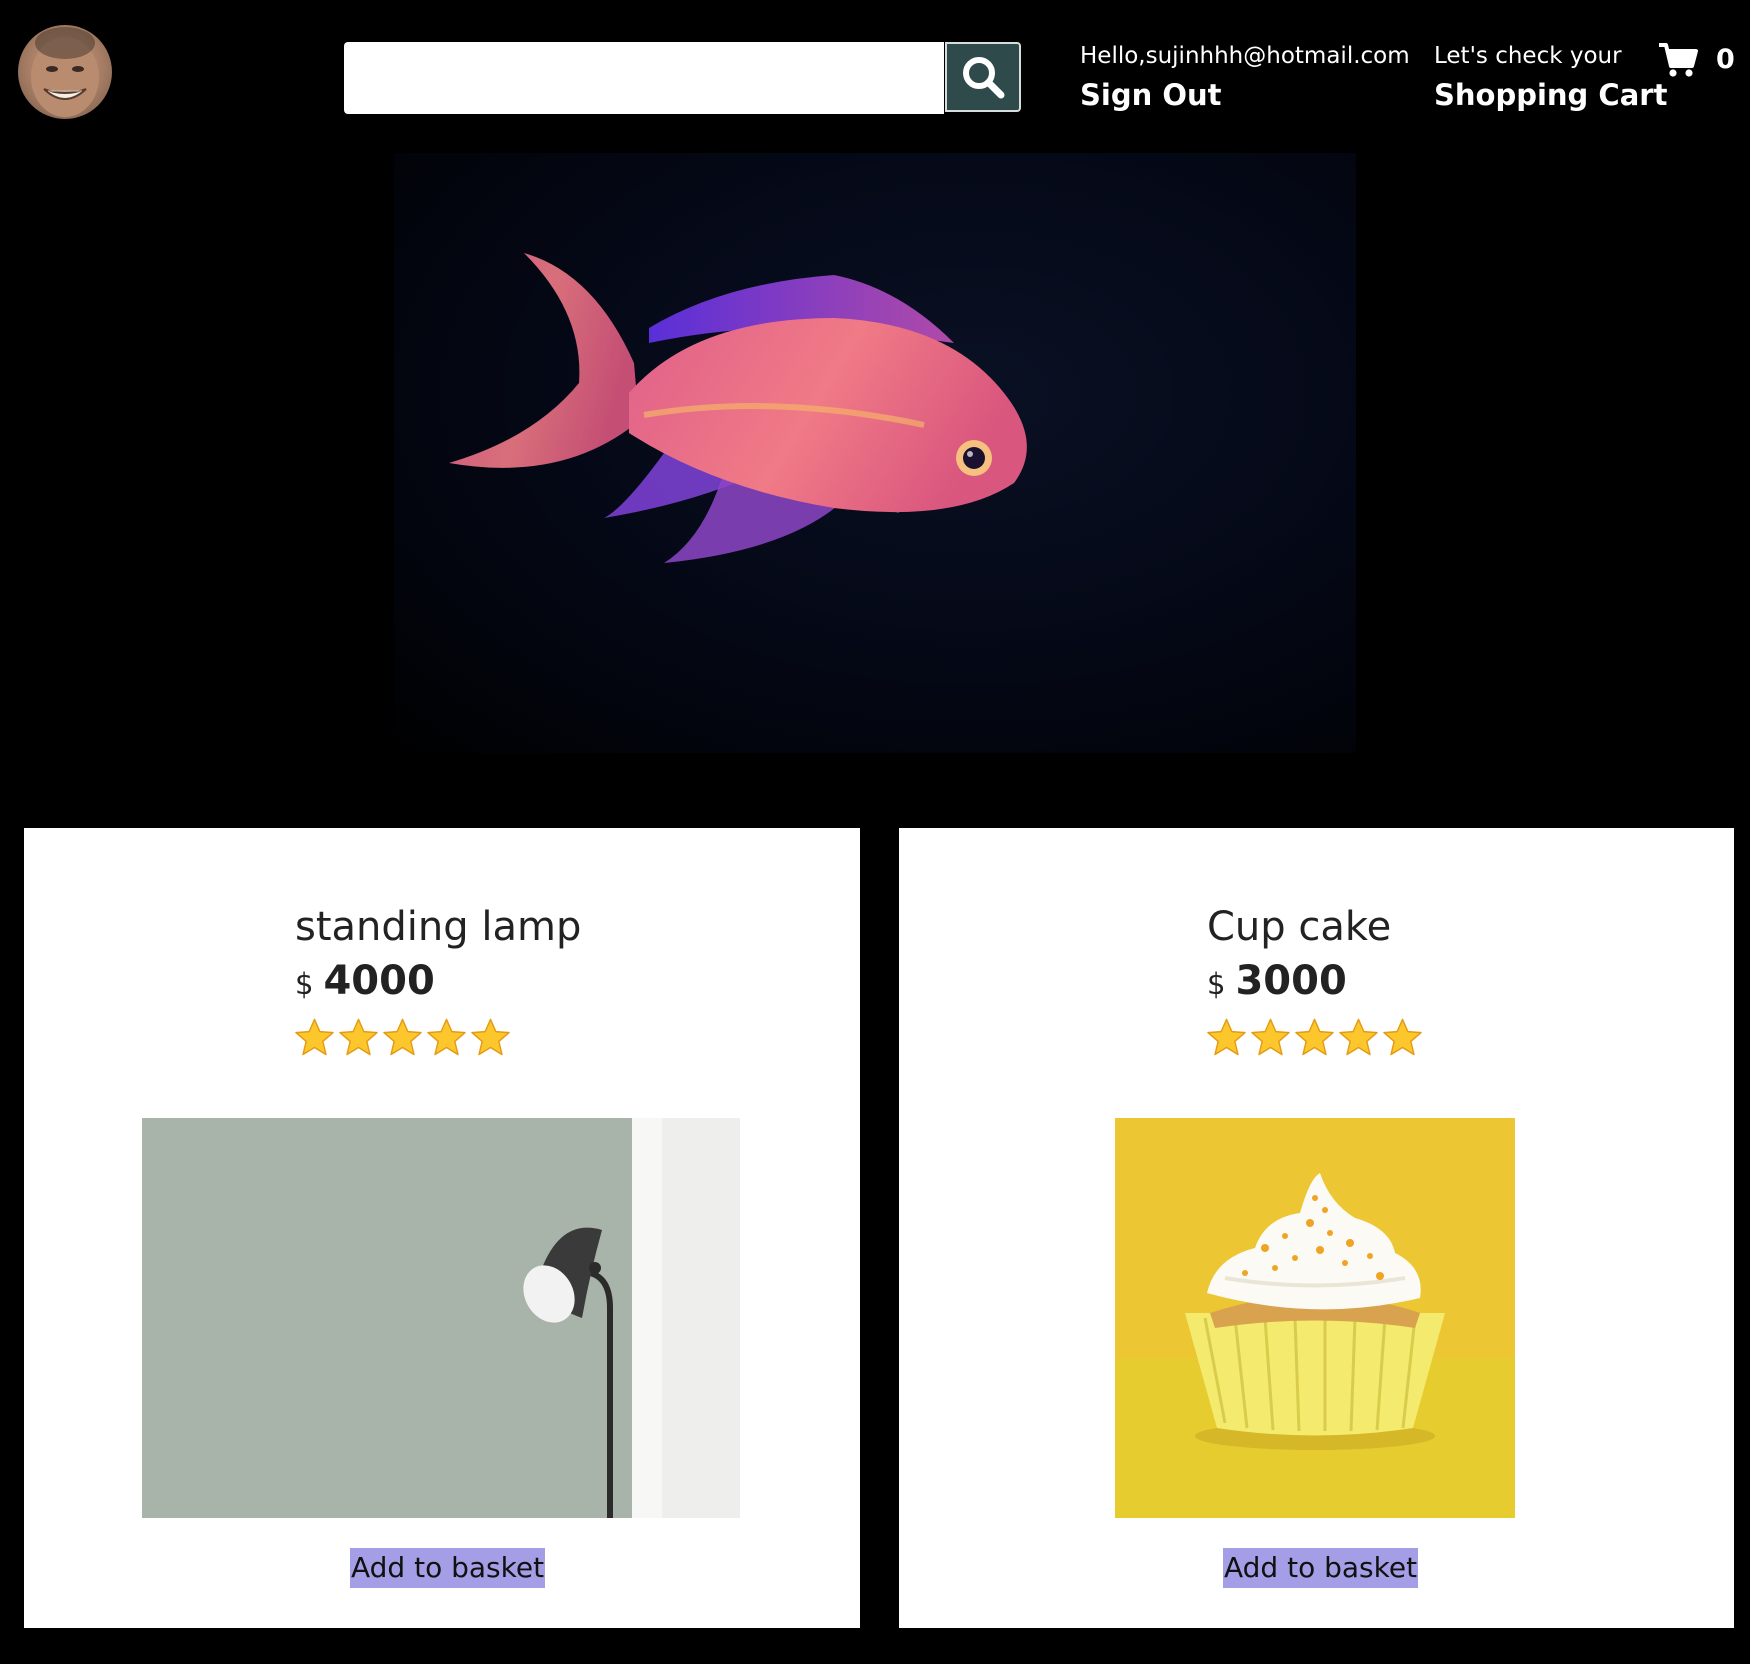 The image size is (1750, 1664). I want to click on product-title: standing lamp, so click(438, 927).